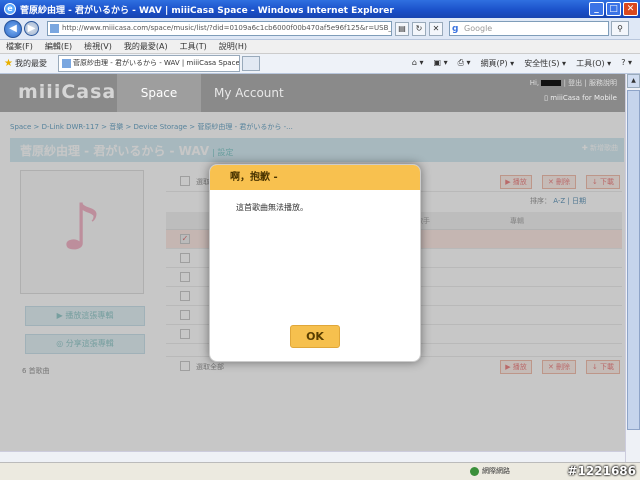 This screenshot has height=480, width=640. What do you see at coordinates (320, 471) in the screenshot?
I see `status-bar: 網際網路 #1221686` at bounding box center [320, 471].